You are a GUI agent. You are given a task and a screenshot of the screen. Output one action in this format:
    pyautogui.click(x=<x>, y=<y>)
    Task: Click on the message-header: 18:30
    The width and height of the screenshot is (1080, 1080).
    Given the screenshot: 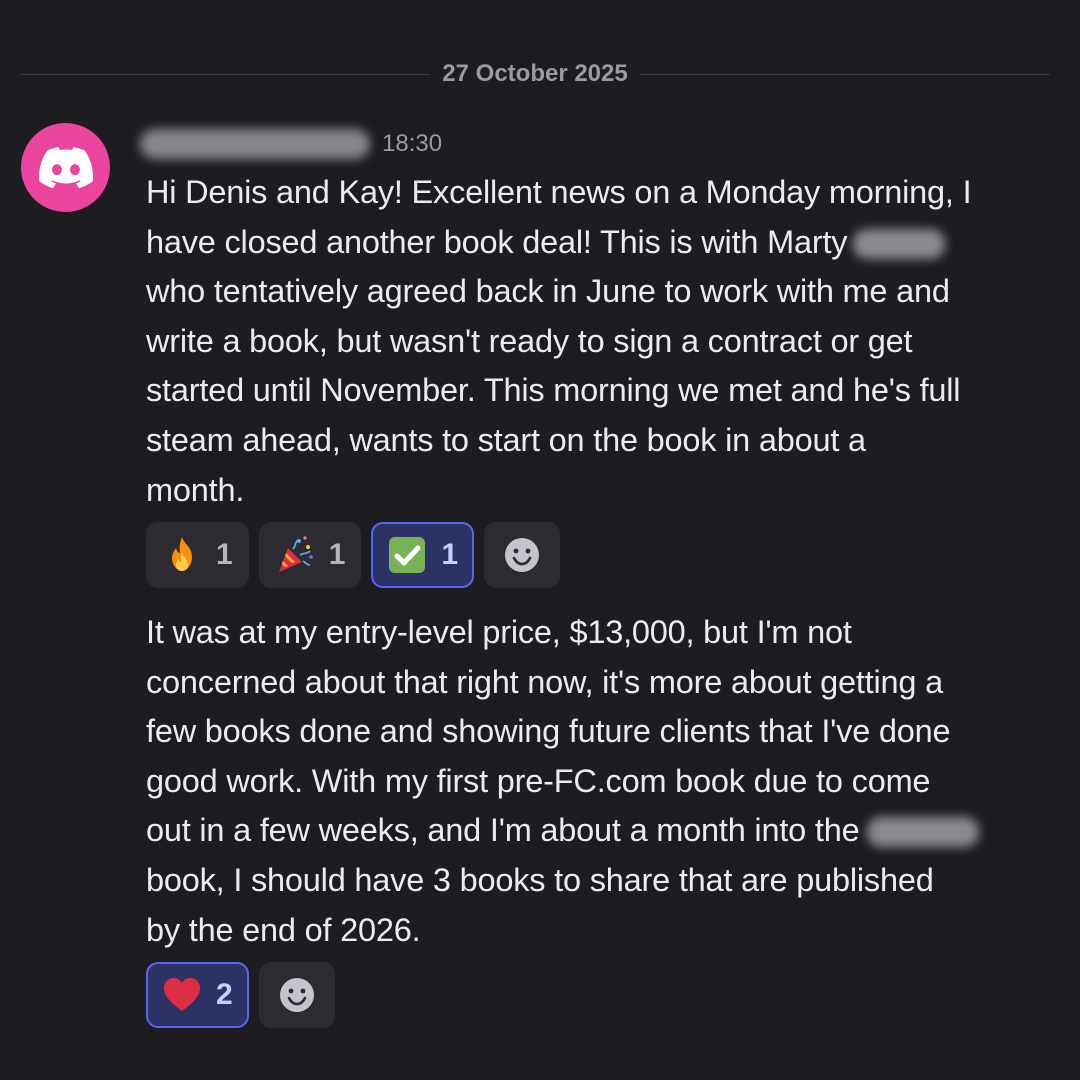 What is the action you would take?
    pyautogui.click(x=291, y=144)
    